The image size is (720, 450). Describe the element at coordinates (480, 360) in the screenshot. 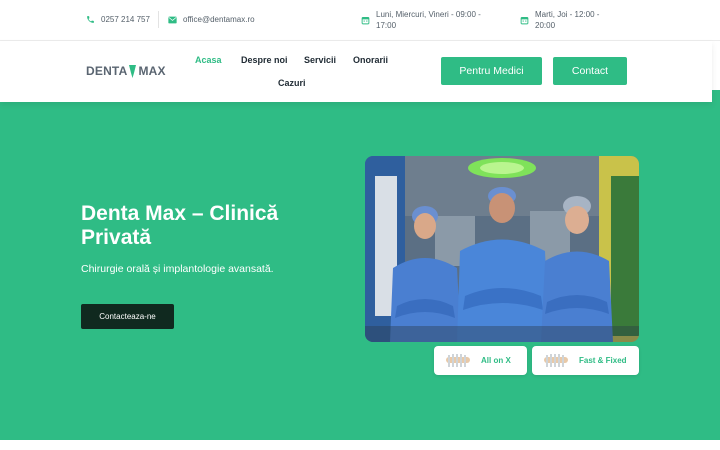

I see `feature-all-on-x: All on X` at that location.